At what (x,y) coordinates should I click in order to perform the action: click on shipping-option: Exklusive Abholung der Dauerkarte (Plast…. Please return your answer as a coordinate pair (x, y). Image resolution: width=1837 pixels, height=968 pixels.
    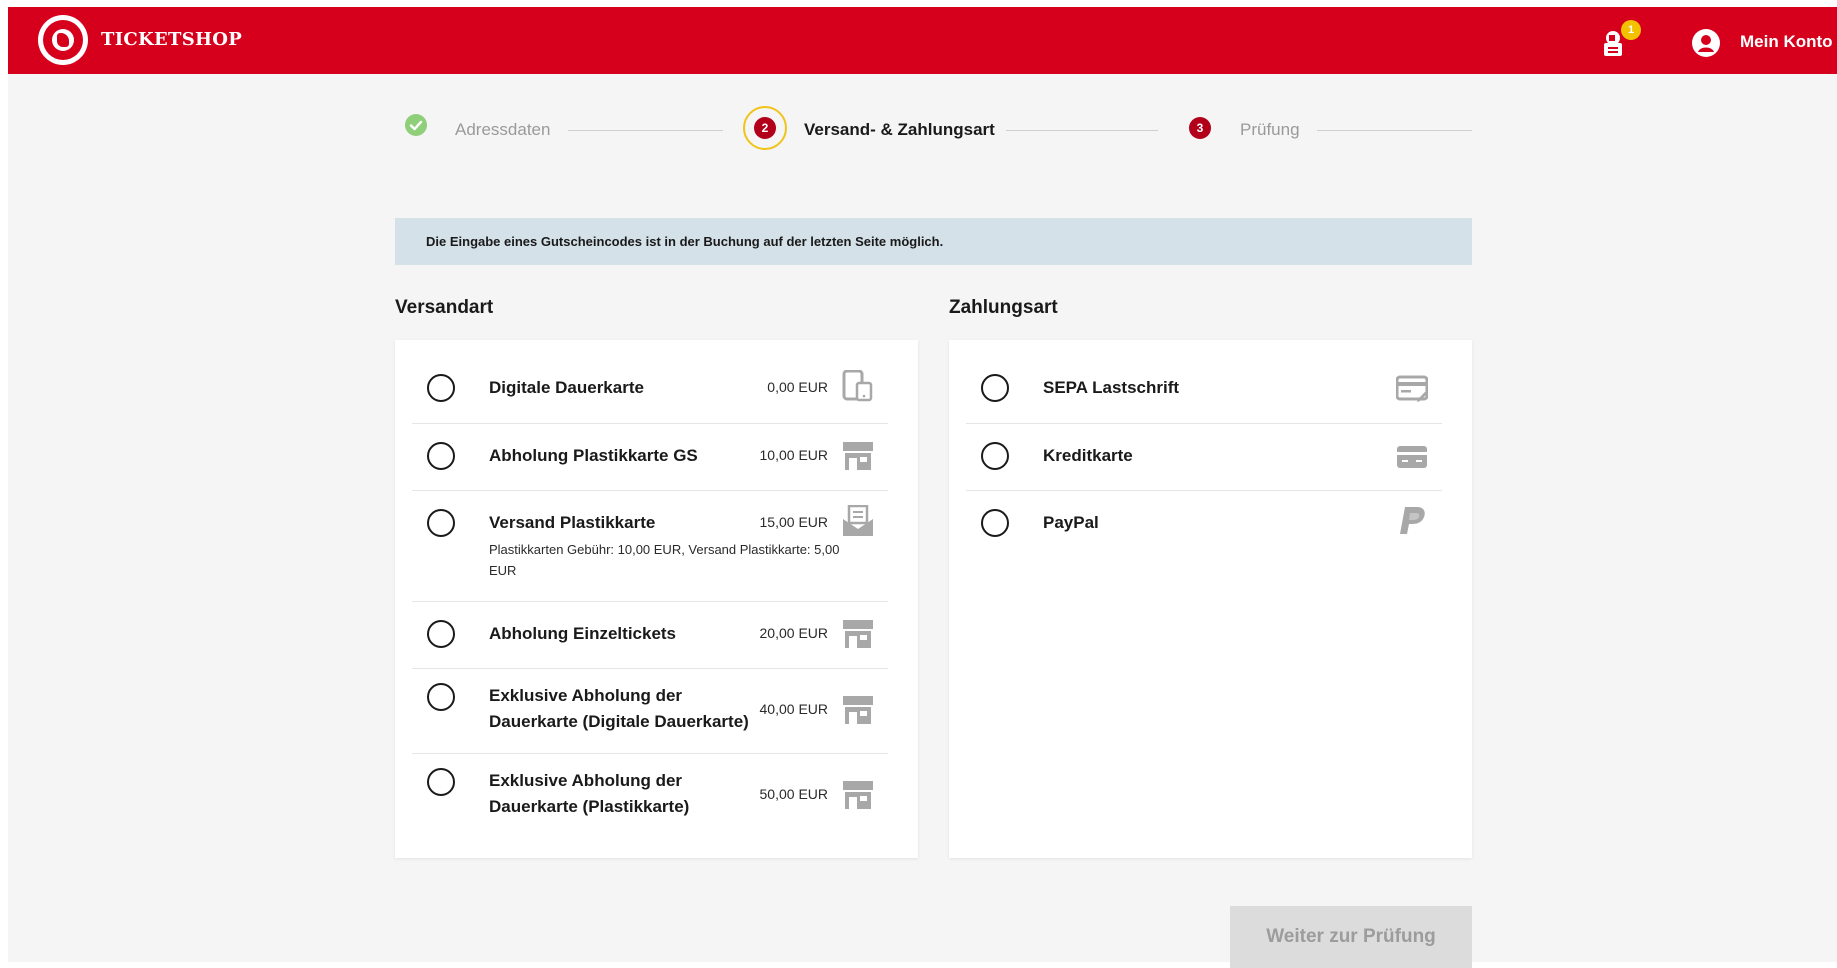
    Looking at the image, I should click on (650, 796).